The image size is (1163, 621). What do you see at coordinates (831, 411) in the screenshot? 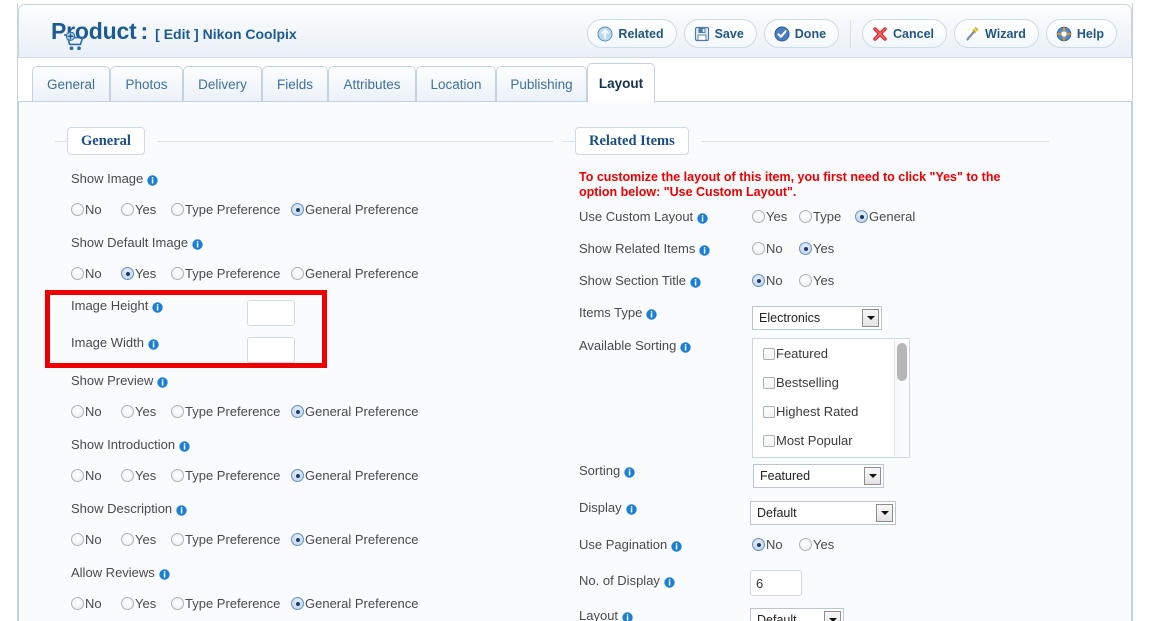
I see `list-item: Highest Rated` at bounding box center [831, 411].